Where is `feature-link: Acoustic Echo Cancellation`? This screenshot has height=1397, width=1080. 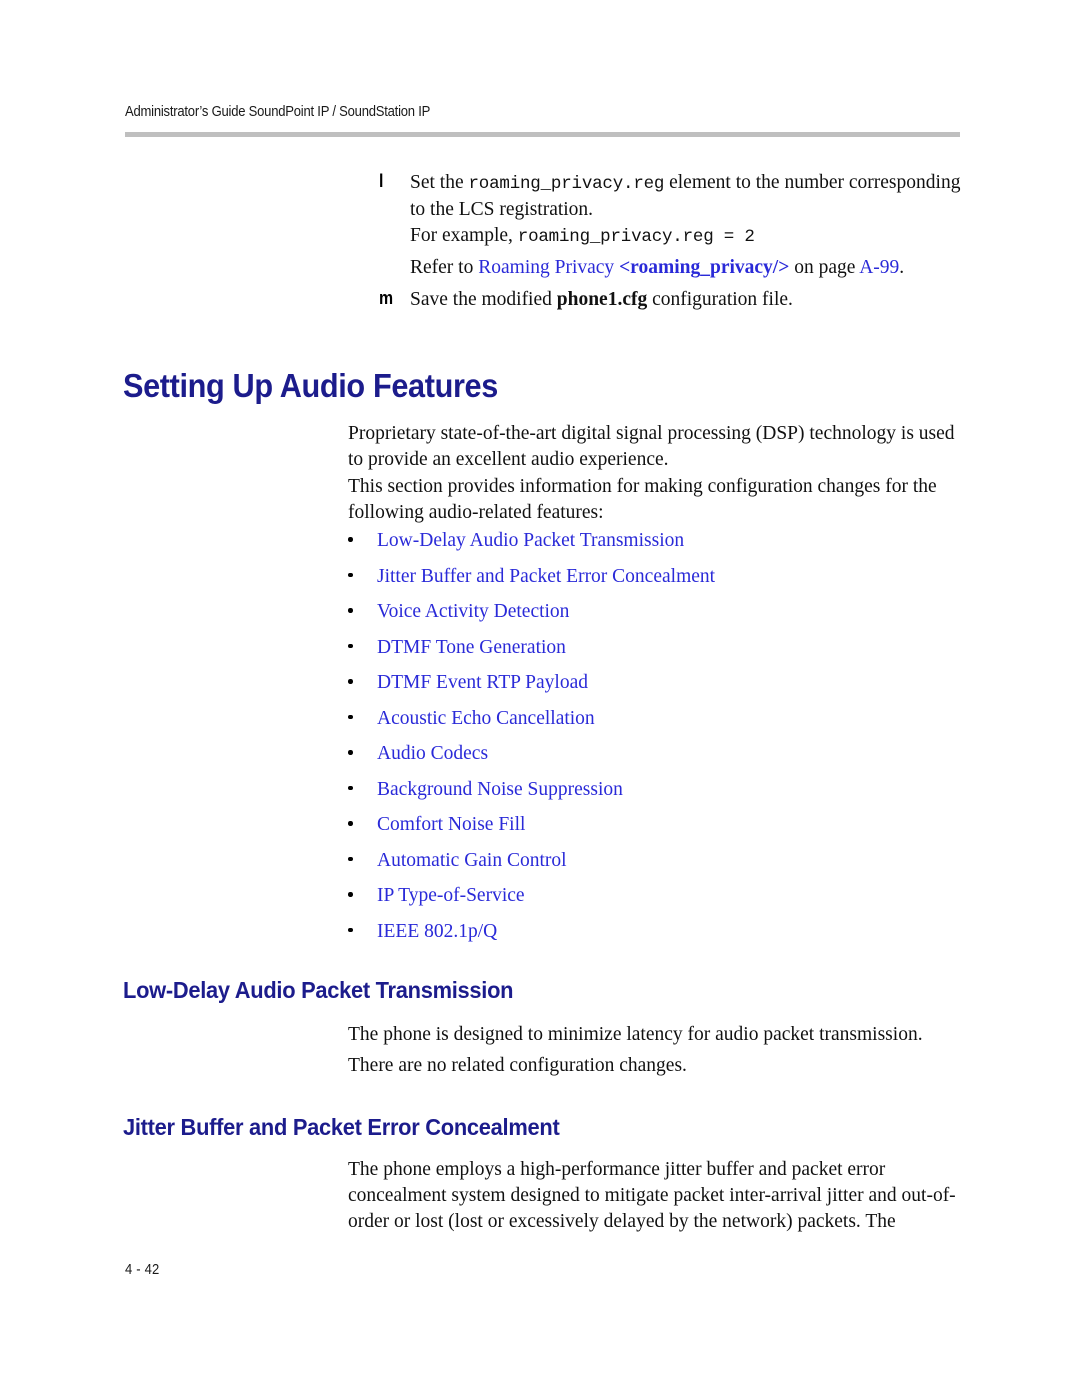 feature-link: Acoustic Echo Cancellation is located at coordinates (486, 719).